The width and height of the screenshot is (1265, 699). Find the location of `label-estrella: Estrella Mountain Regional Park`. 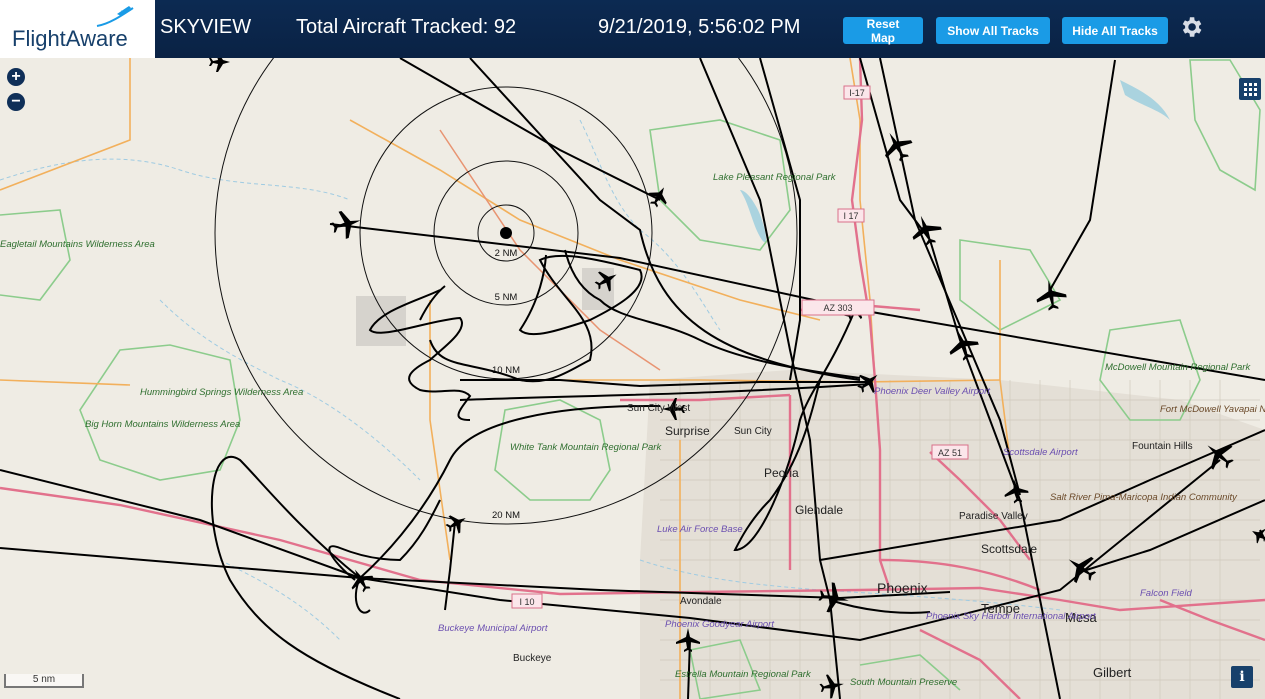

label-estrella: Estrella Mountain Regional Park is located at coordinates (743, 674).